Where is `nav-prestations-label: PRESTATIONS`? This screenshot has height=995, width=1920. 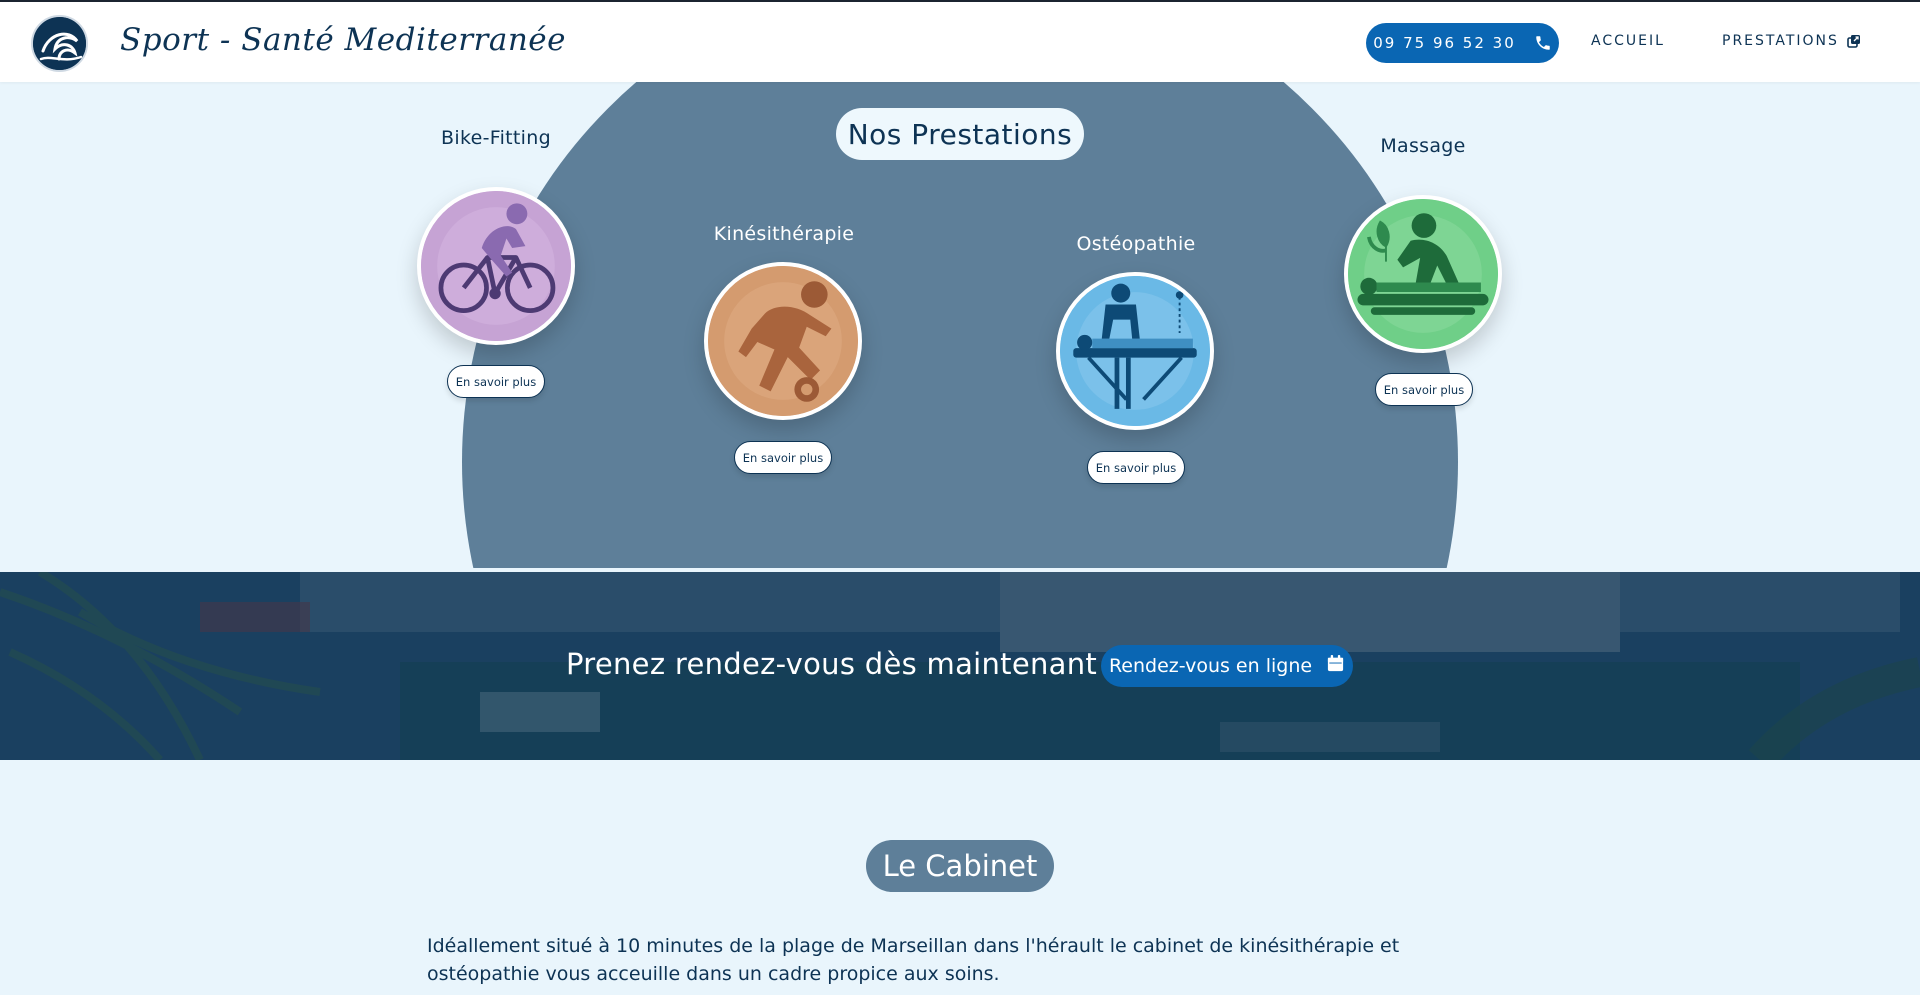 nav-prestations-label: PRESTATIONS is located at coordinates (1780, 41).